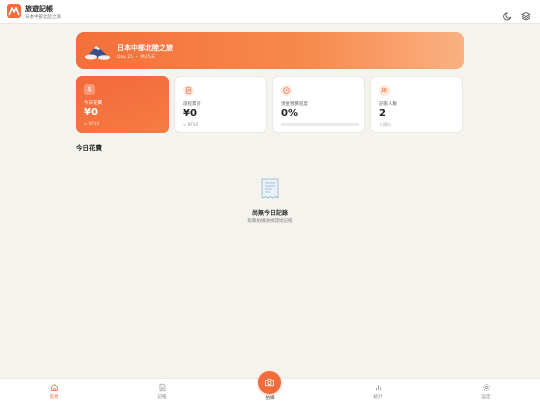 Image resolution: width=540 pixels, height=405 pixels. Describe the element at coordinates (378, 391) in the screenshot. I see `nav-item-stats: 統計` at that location.